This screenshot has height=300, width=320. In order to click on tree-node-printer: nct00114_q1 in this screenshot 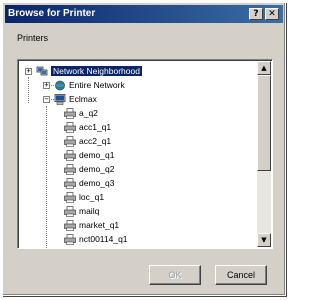, I will do `click(96, 239)`.